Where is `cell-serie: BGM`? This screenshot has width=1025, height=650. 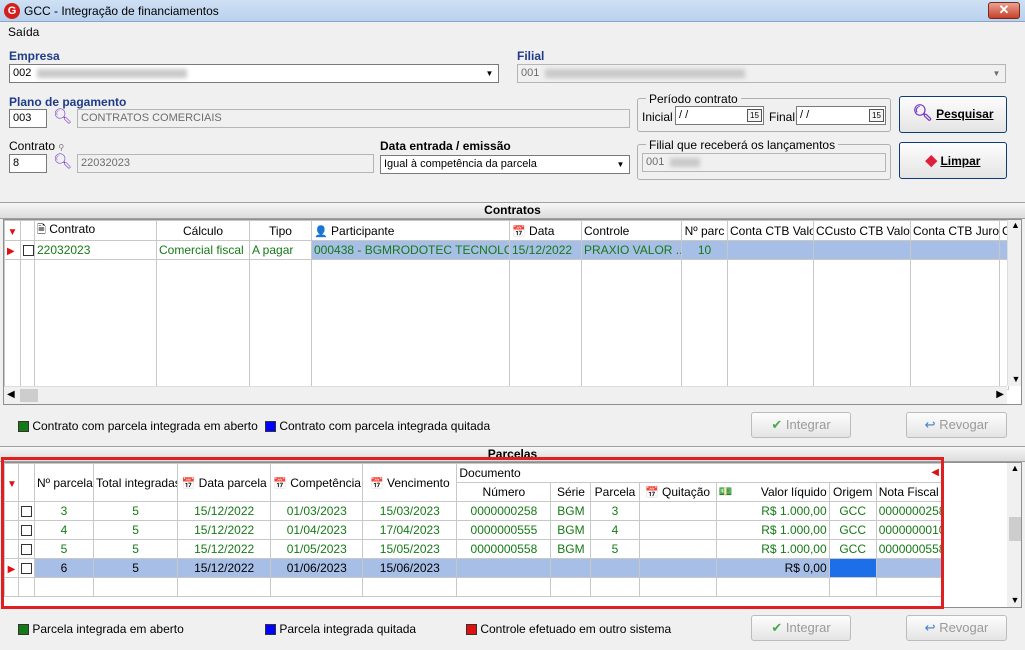
cell-serie: BGM is located at coordinates (571, 511).